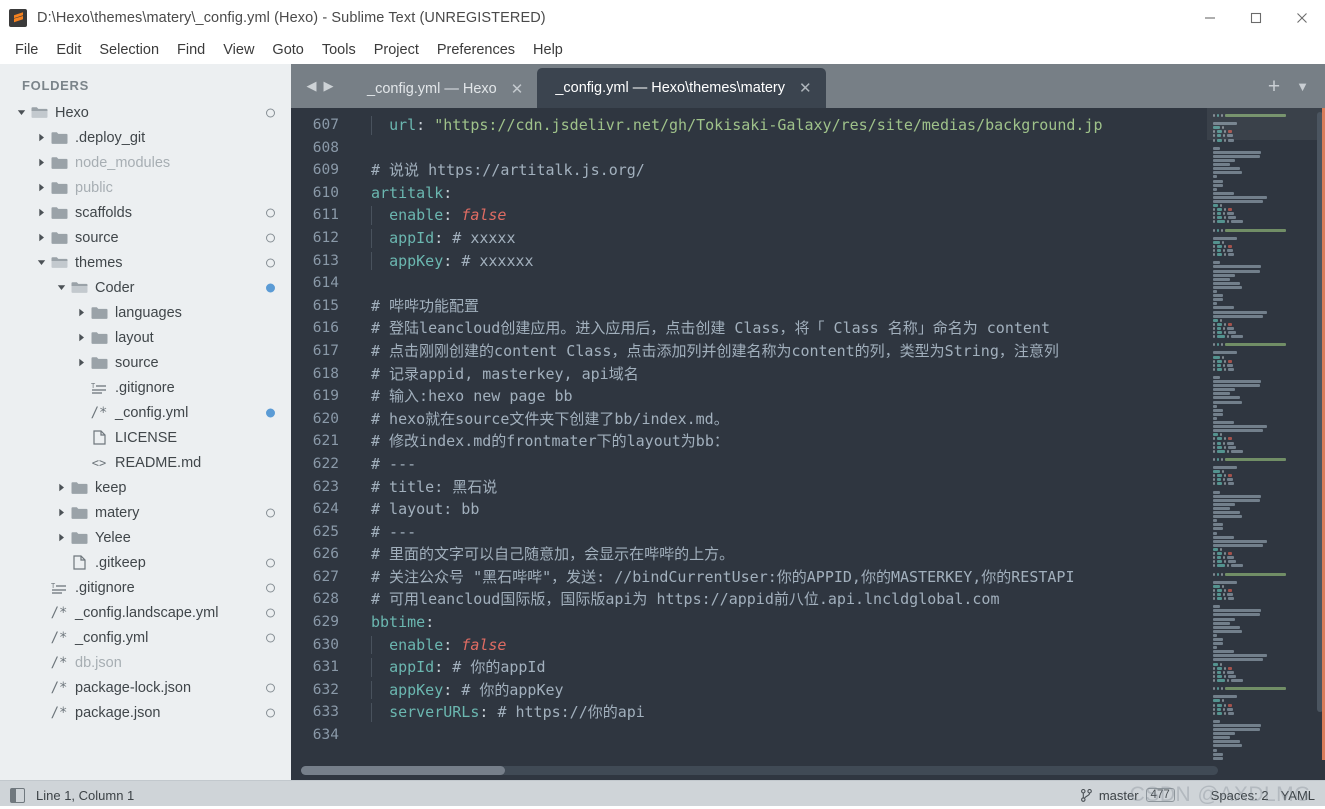 This screenshot has width=1325, height=809. I want to click on menu-item-goto: Goto, so click(287, 50).